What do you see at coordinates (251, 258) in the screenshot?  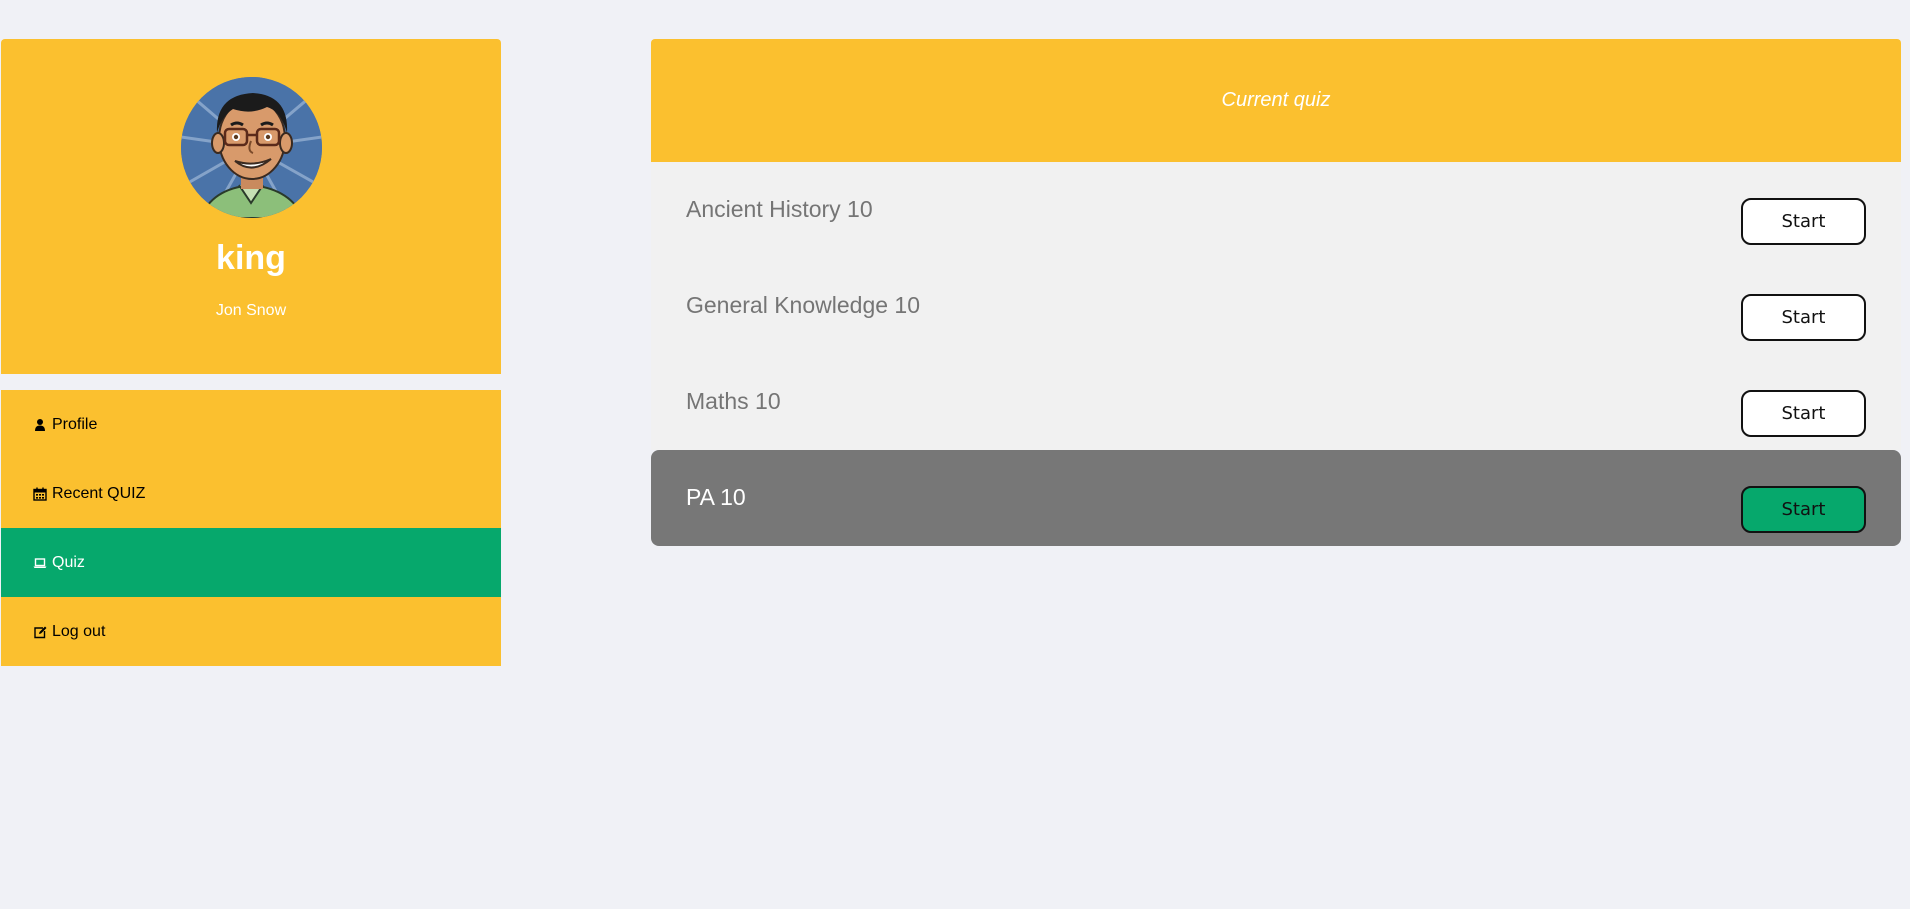 I see `profile-username: king` at bounding box center [251, 258].